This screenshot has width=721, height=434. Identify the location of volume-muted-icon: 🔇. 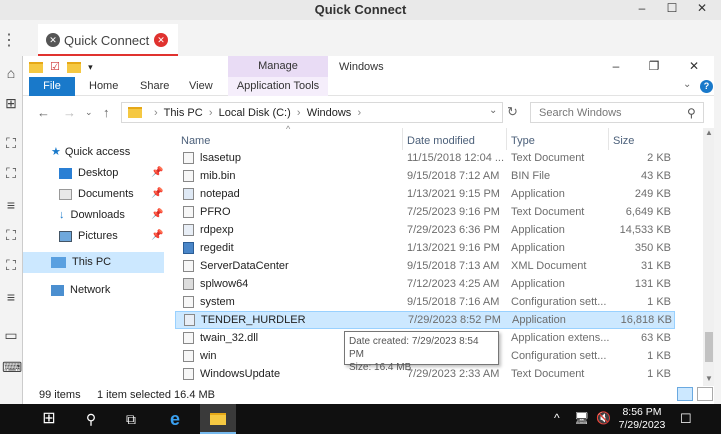
(603, 418).